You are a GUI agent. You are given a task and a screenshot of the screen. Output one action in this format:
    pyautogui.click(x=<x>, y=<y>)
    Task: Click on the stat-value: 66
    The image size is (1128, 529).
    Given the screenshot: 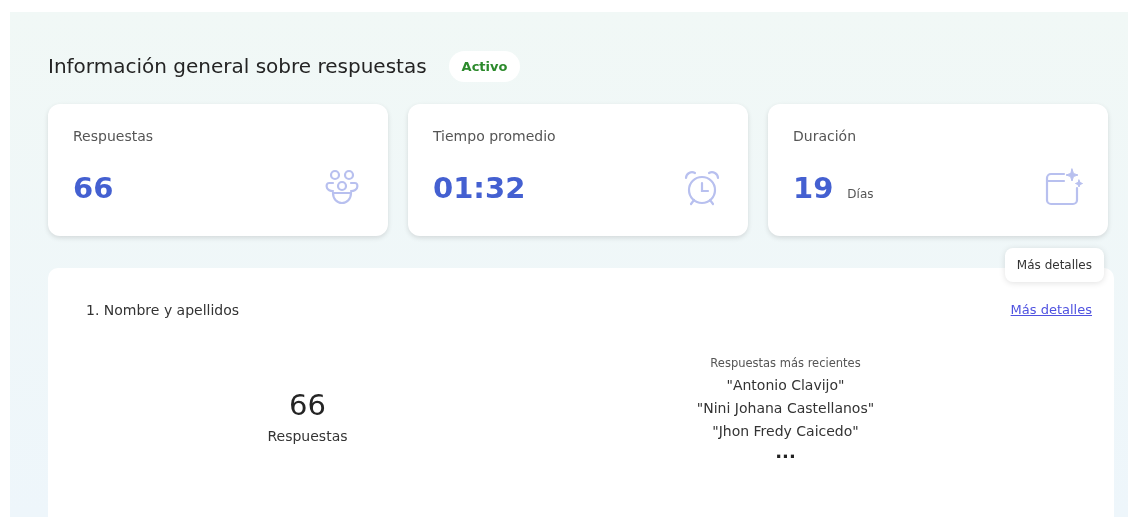 What is the action you would take?
    pyautogui.click(x=93, y=188)
    